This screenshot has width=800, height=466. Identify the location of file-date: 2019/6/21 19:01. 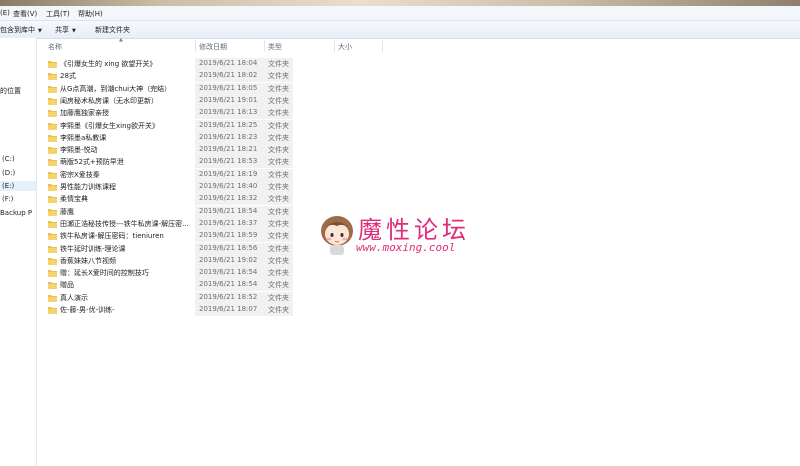
(228, 99).